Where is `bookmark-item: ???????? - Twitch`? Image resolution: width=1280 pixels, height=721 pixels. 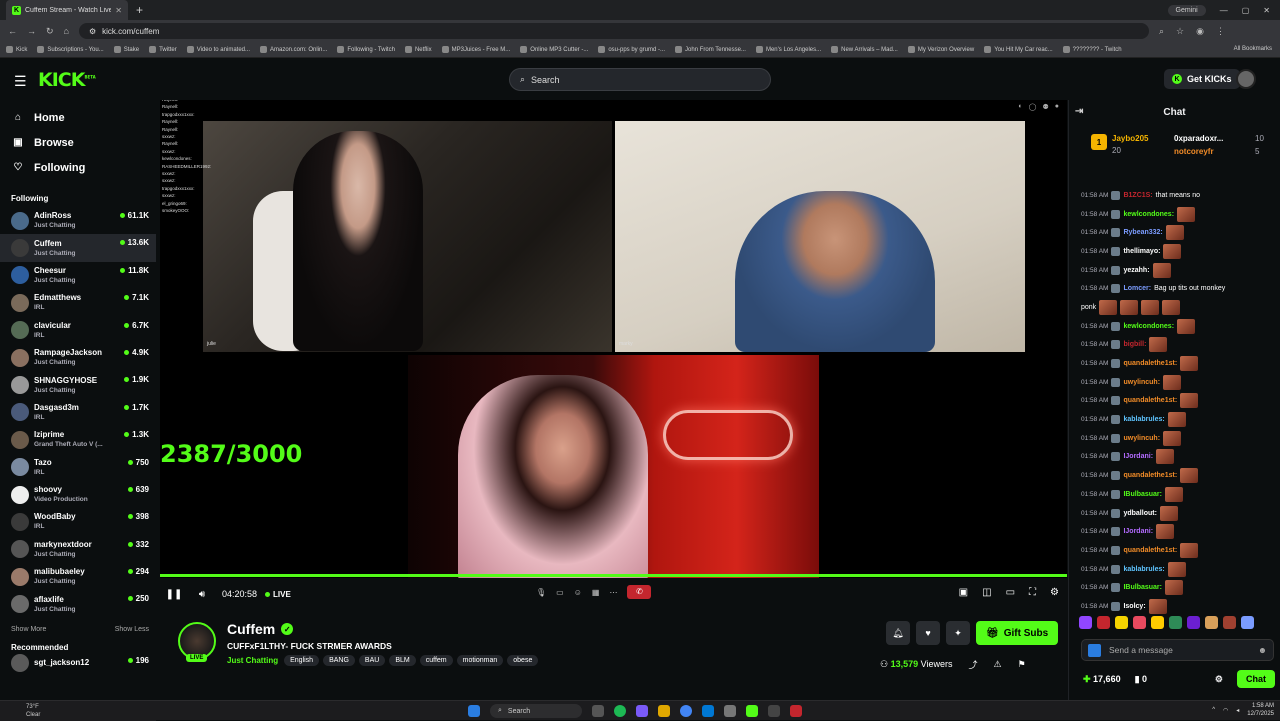 bookmark-item: ???????? - Twitch is located at coordinates (1092, 49).